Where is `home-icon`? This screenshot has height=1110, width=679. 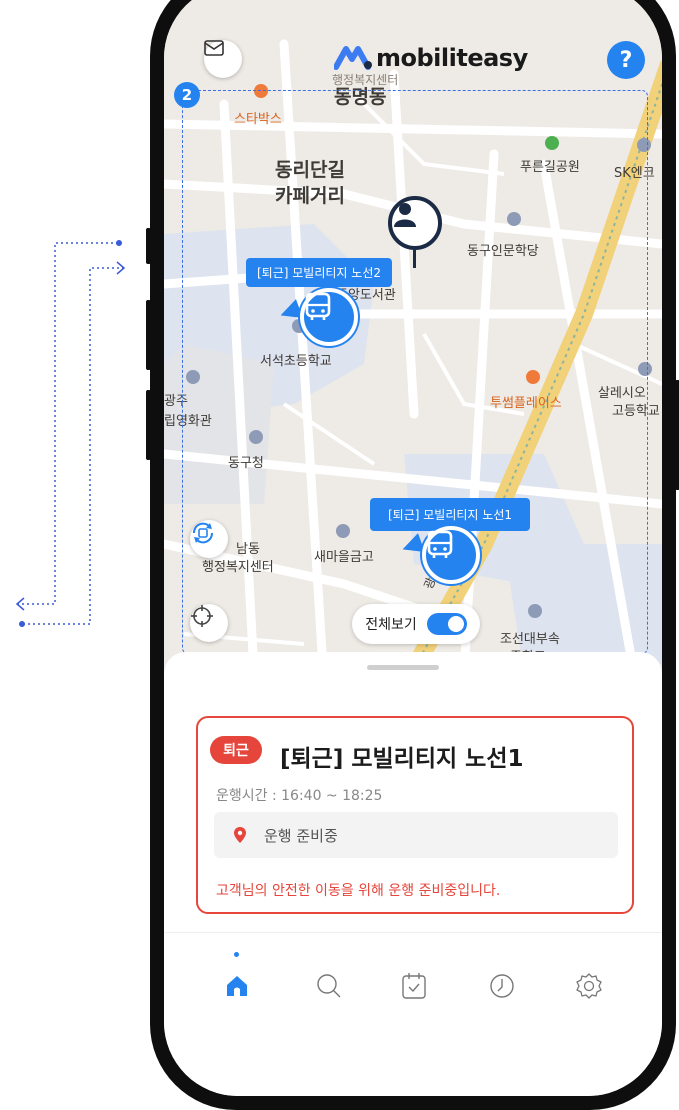
home-icon is located at coordinates (237, 986).